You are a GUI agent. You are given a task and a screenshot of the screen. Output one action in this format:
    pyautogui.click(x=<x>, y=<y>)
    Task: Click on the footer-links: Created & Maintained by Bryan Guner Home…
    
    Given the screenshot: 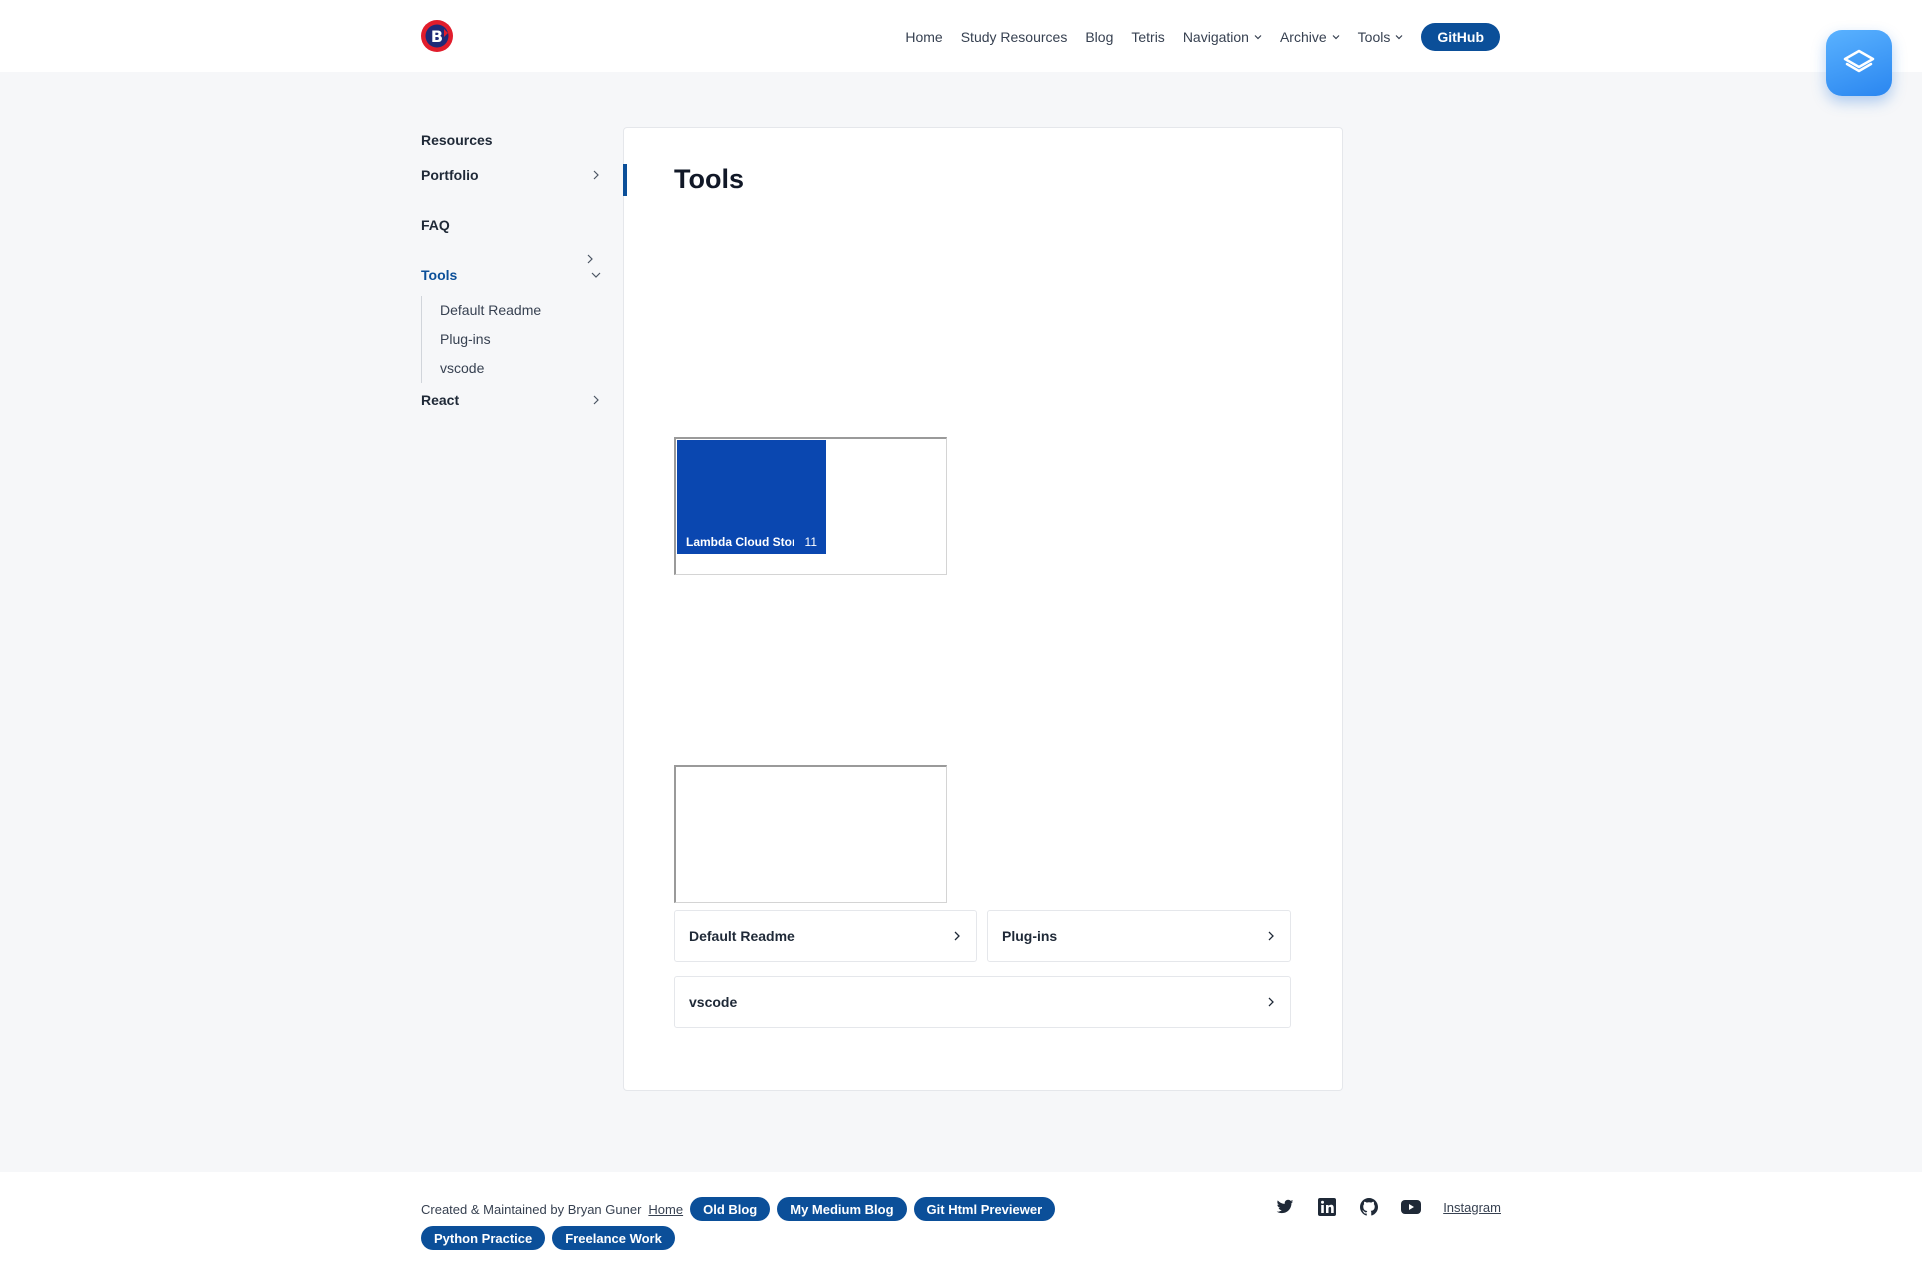 What is the action you would take?
    pyautogui.click(x=801, y=1223)
    